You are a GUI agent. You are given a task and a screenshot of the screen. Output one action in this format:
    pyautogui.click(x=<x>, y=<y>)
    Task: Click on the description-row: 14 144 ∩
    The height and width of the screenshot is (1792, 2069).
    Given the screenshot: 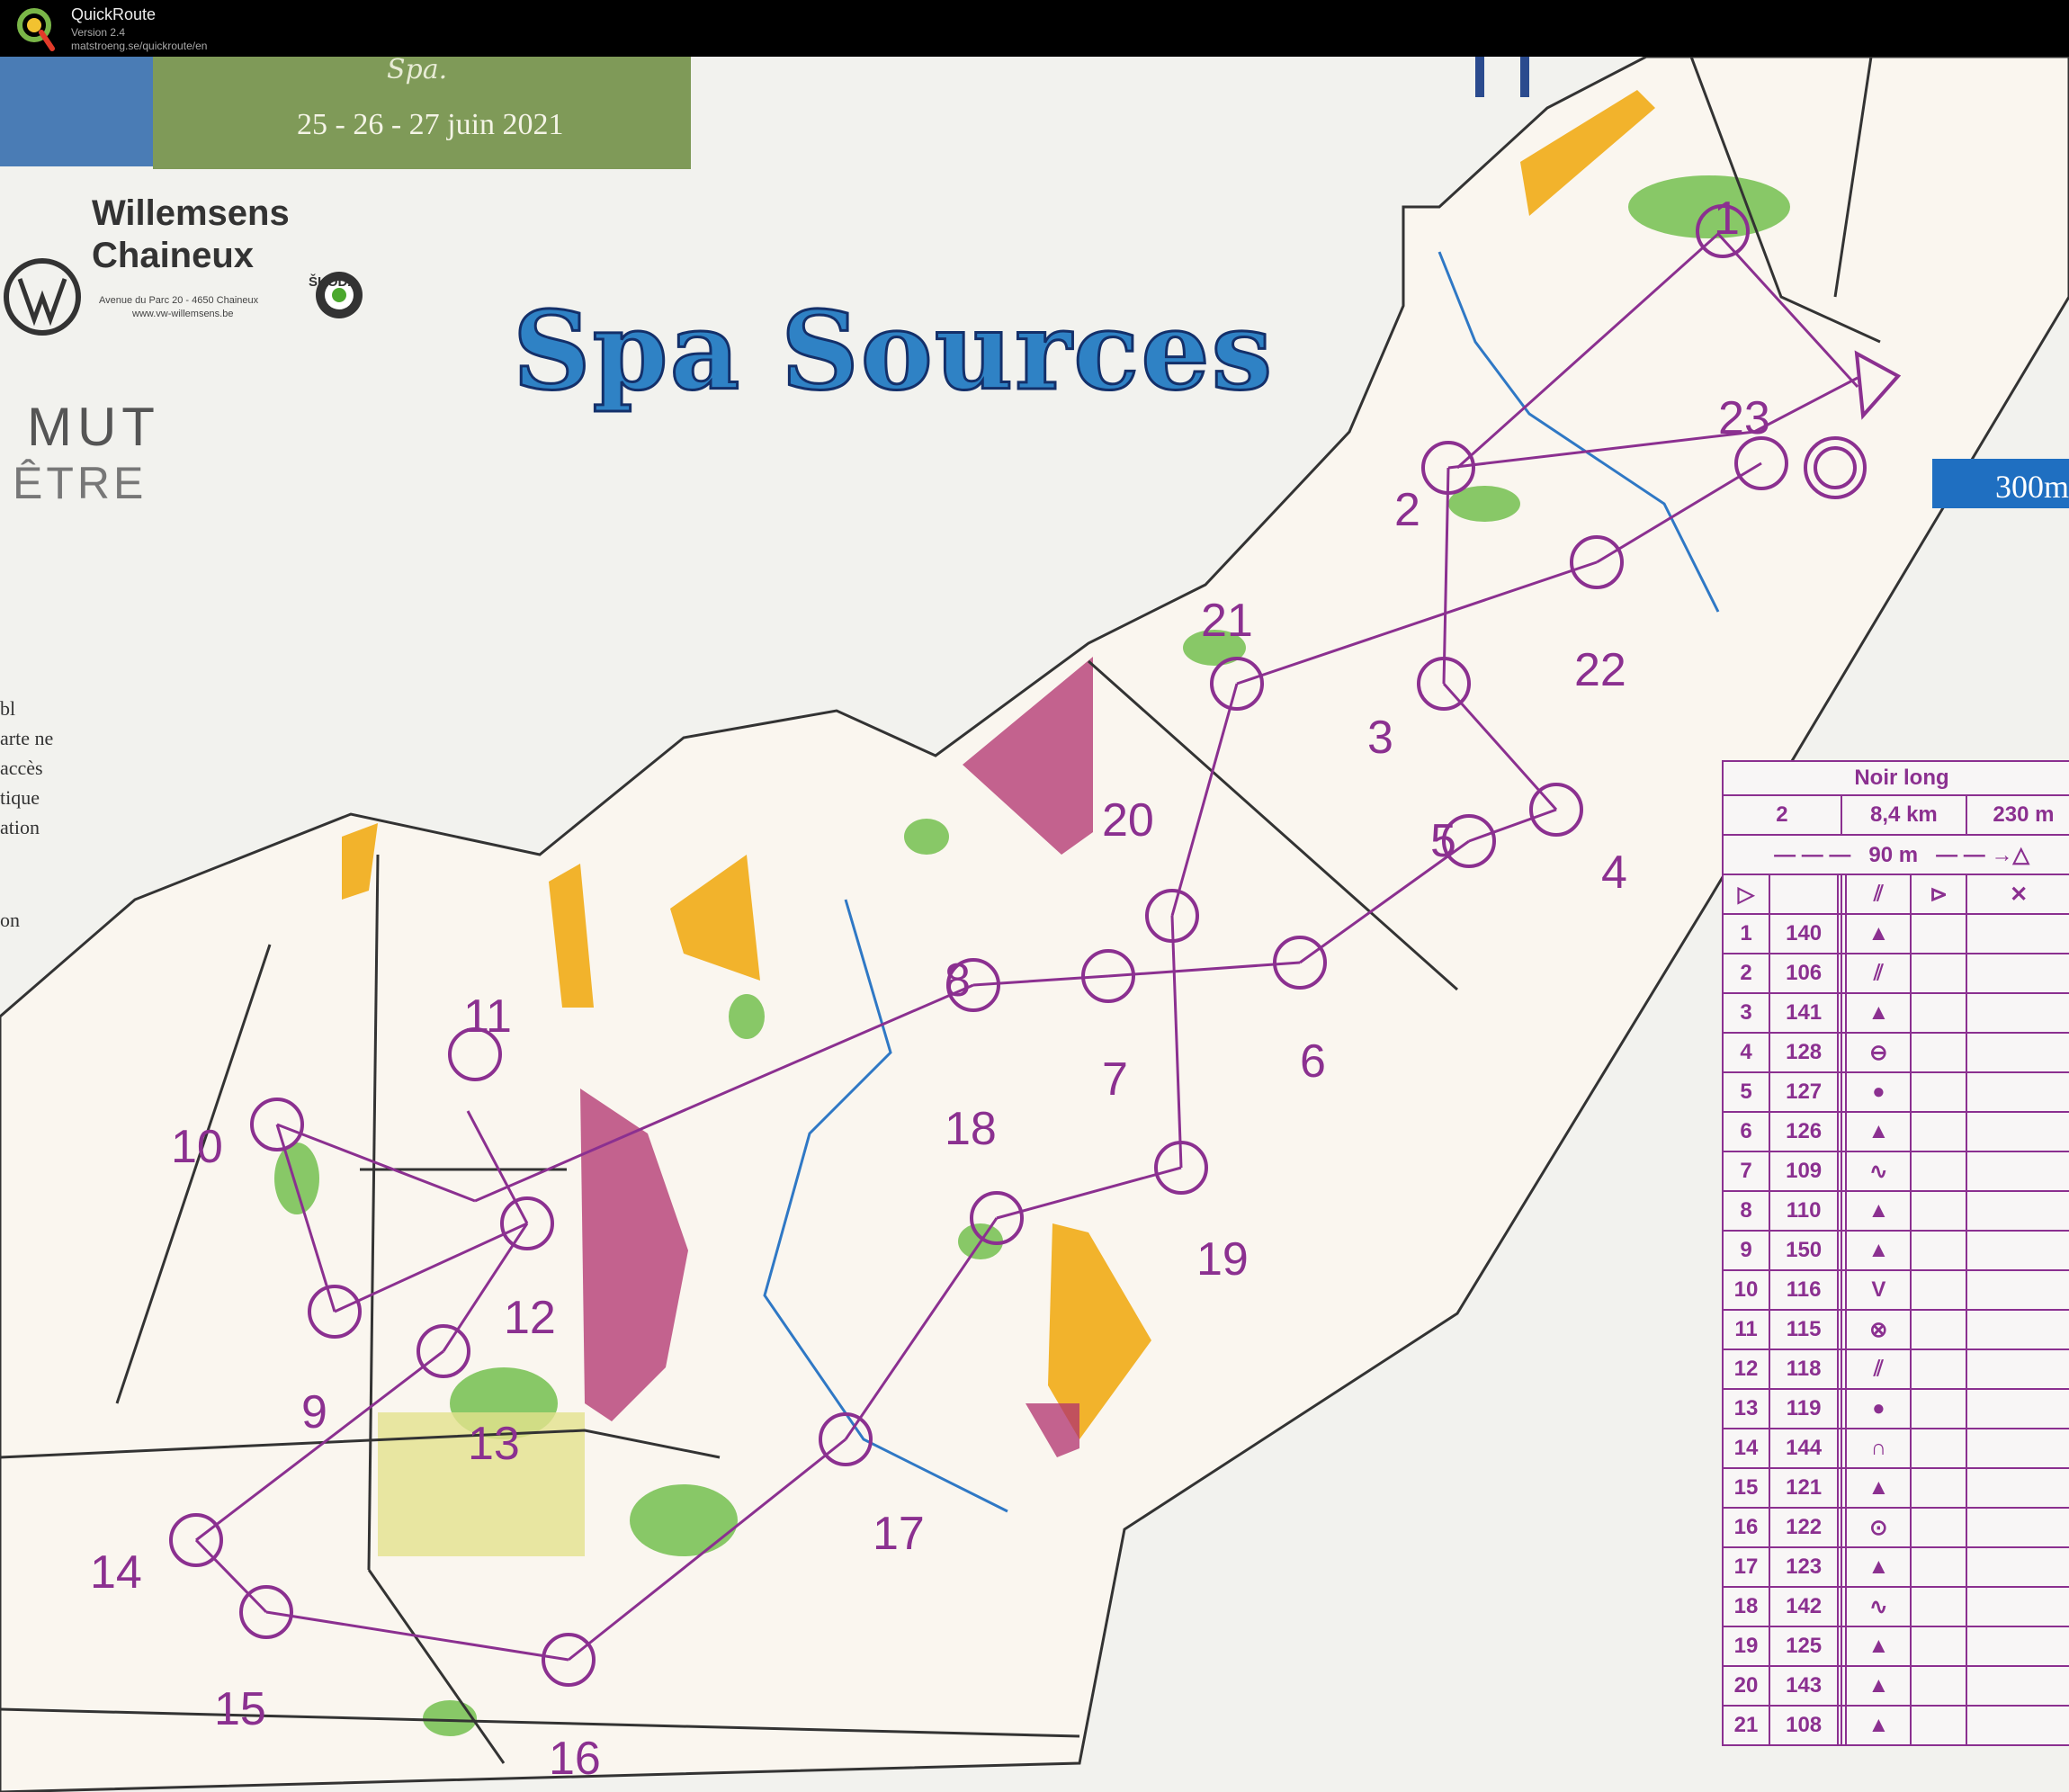 What is the action you would take?
    pyautogui.click(x=1895, y=1448)
    